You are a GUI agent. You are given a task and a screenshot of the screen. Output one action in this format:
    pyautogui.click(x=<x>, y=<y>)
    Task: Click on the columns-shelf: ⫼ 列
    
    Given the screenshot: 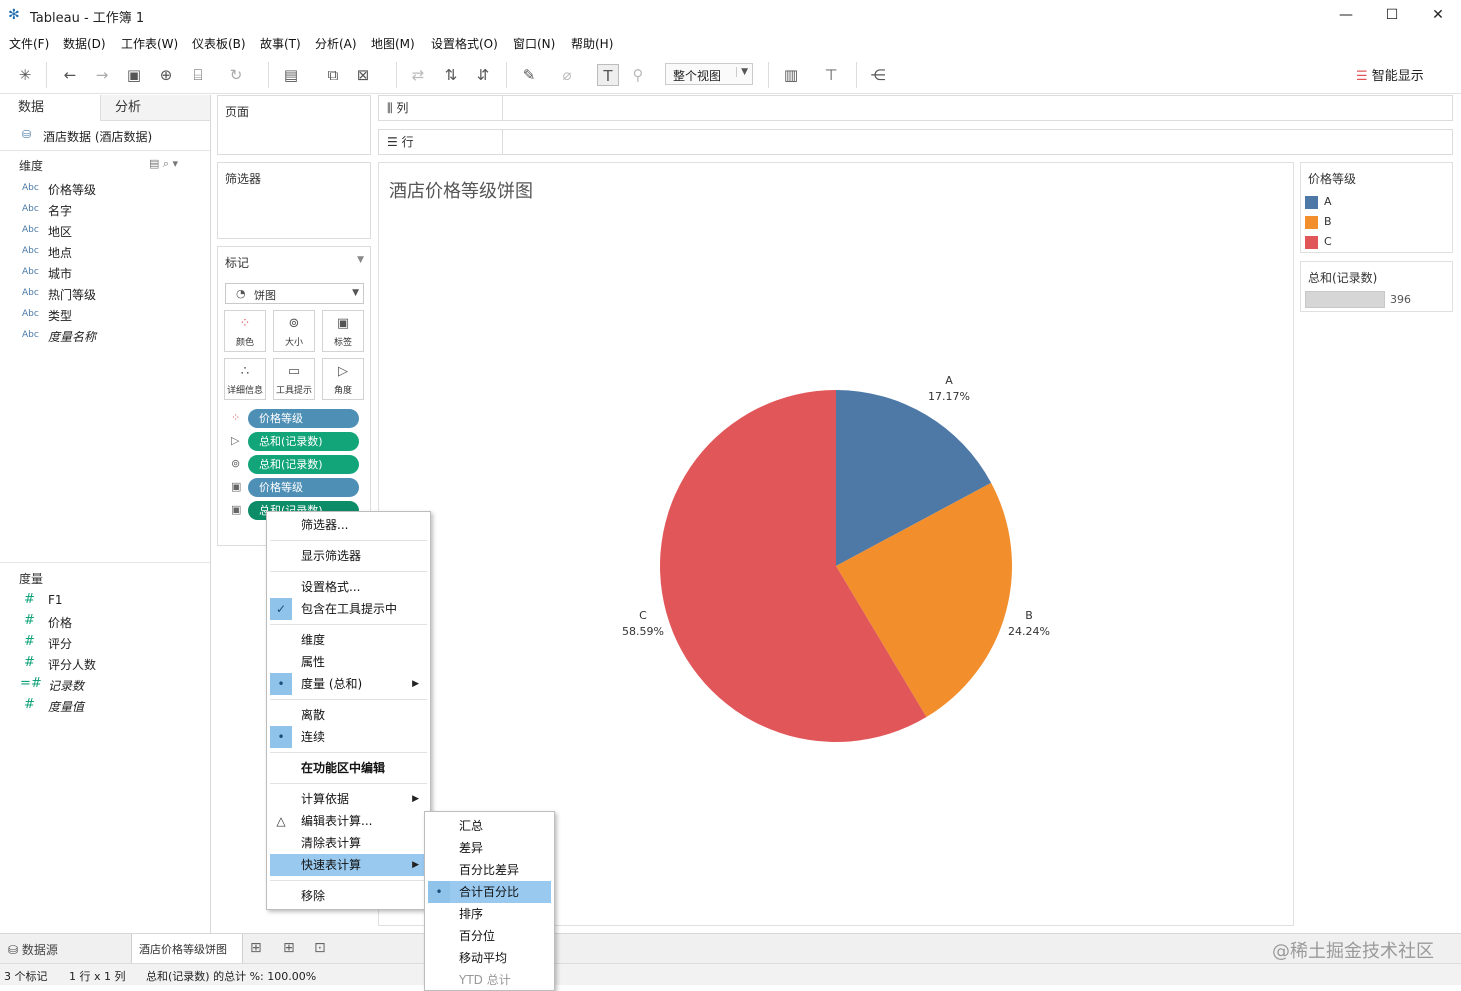 What is the action you would take?
    pyautogui.click(x=915, y=108)
    